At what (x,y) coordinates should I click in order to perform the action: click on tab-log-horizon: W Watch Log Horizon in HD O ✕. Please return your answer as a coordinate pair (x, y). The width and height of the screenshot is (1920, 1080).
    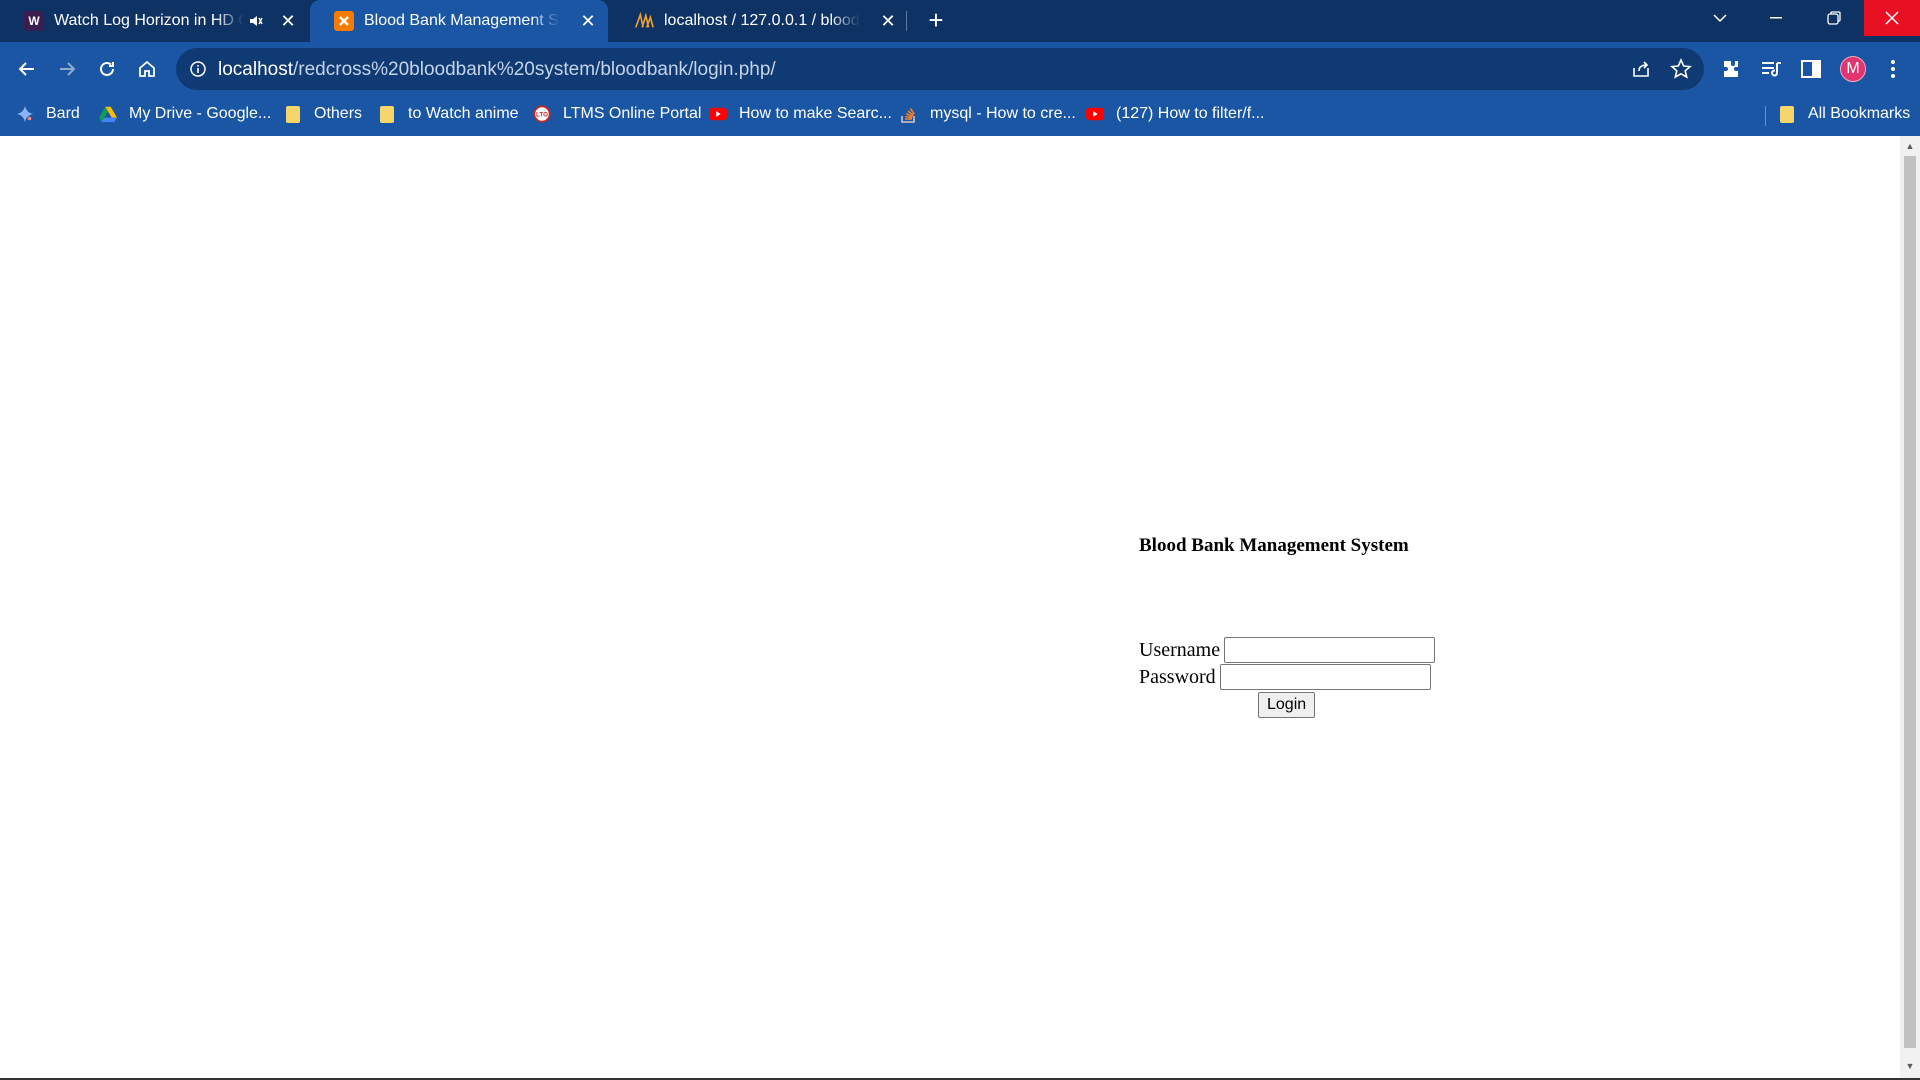
    Looking at the image, I should click on (154, 21).